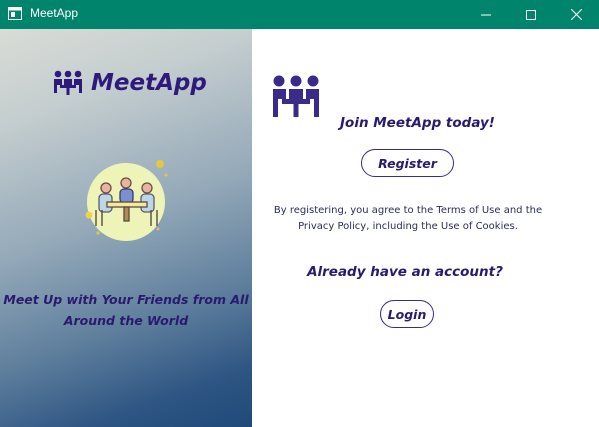 The image size is (599, 427). I want to click on meeting-table-illustration, so click(126, 200).